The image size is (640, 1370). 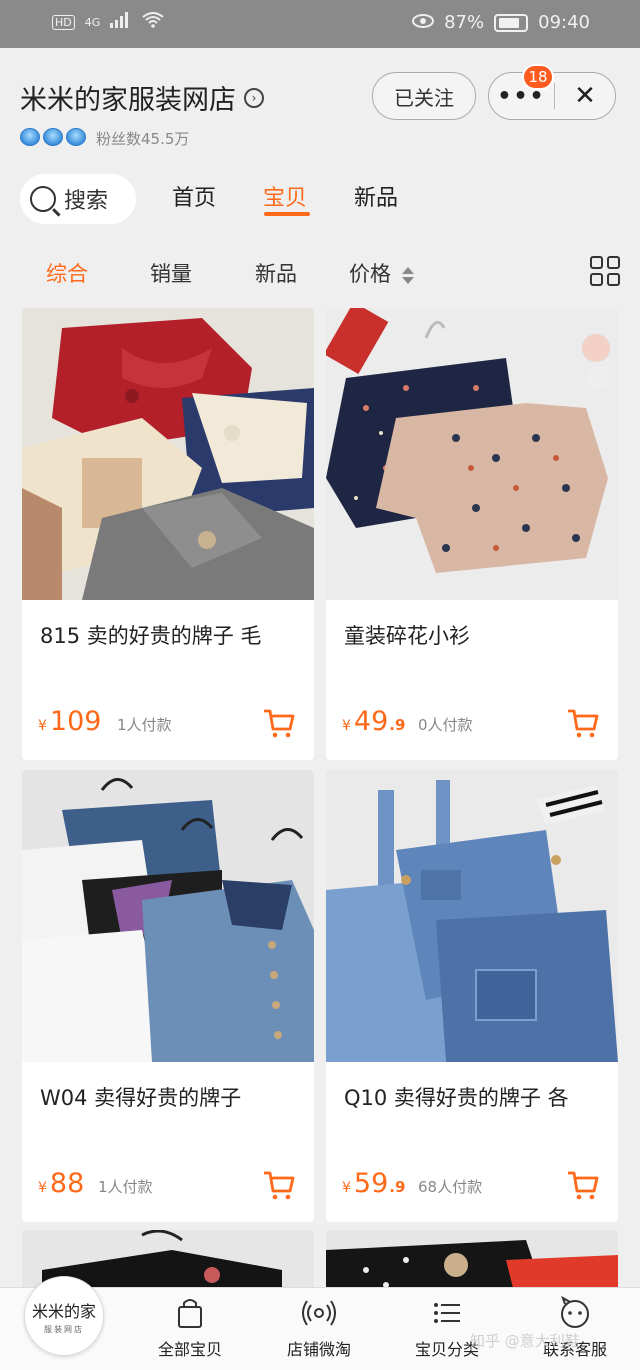 I want to click on shopping-bag-icon, so click(x=190, y=1313).